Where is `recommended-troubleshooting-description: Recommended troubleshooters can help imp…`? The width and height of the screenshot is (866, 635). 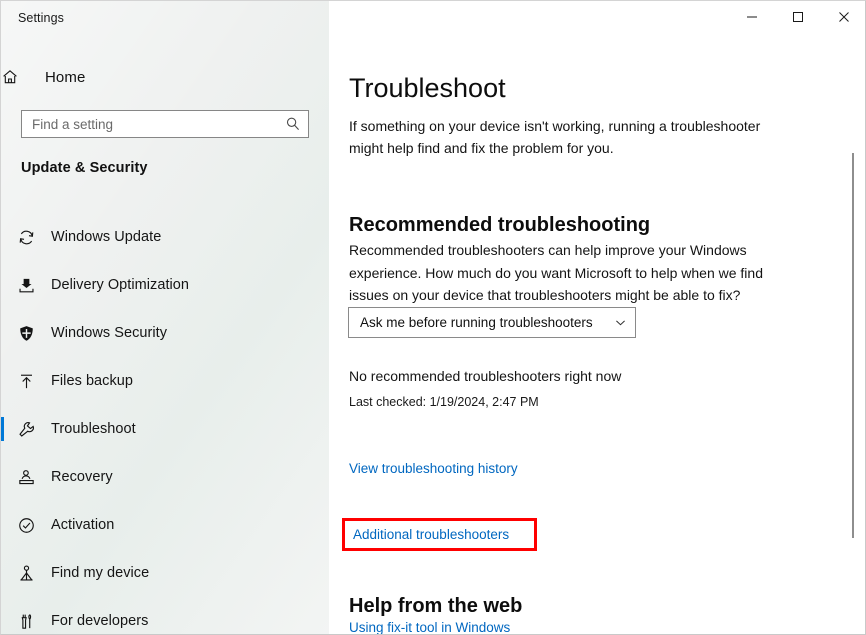
recommended-troubleshooting-description: Recommended troubleshooters can help imp… is located at coordinates (556, 272).